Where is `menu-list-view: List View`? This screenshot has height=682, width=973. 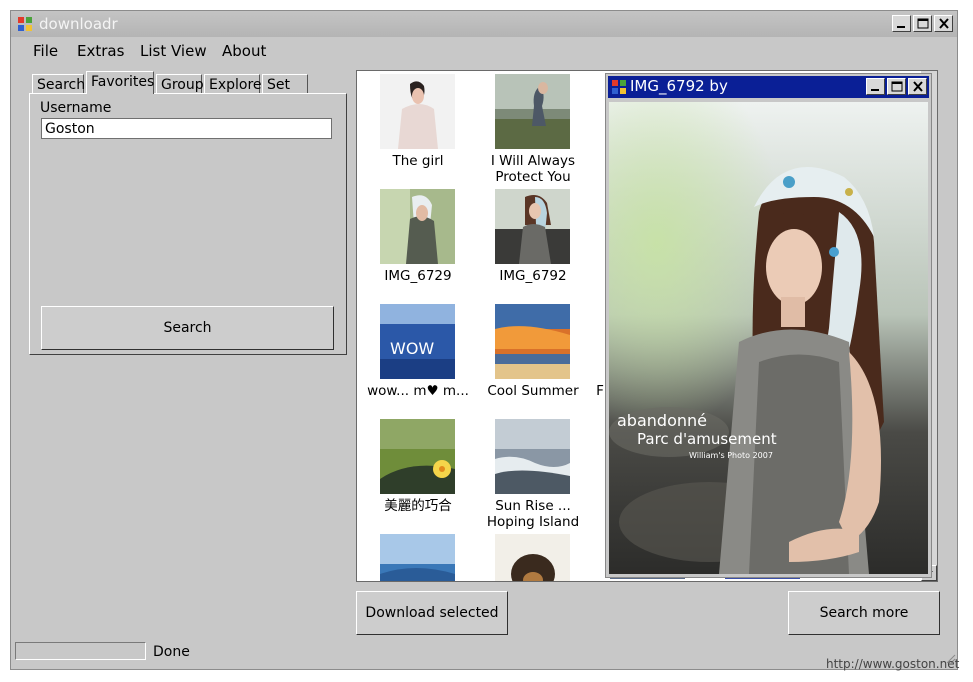
menu-list-view: List View is located at coordinates (173, 51).